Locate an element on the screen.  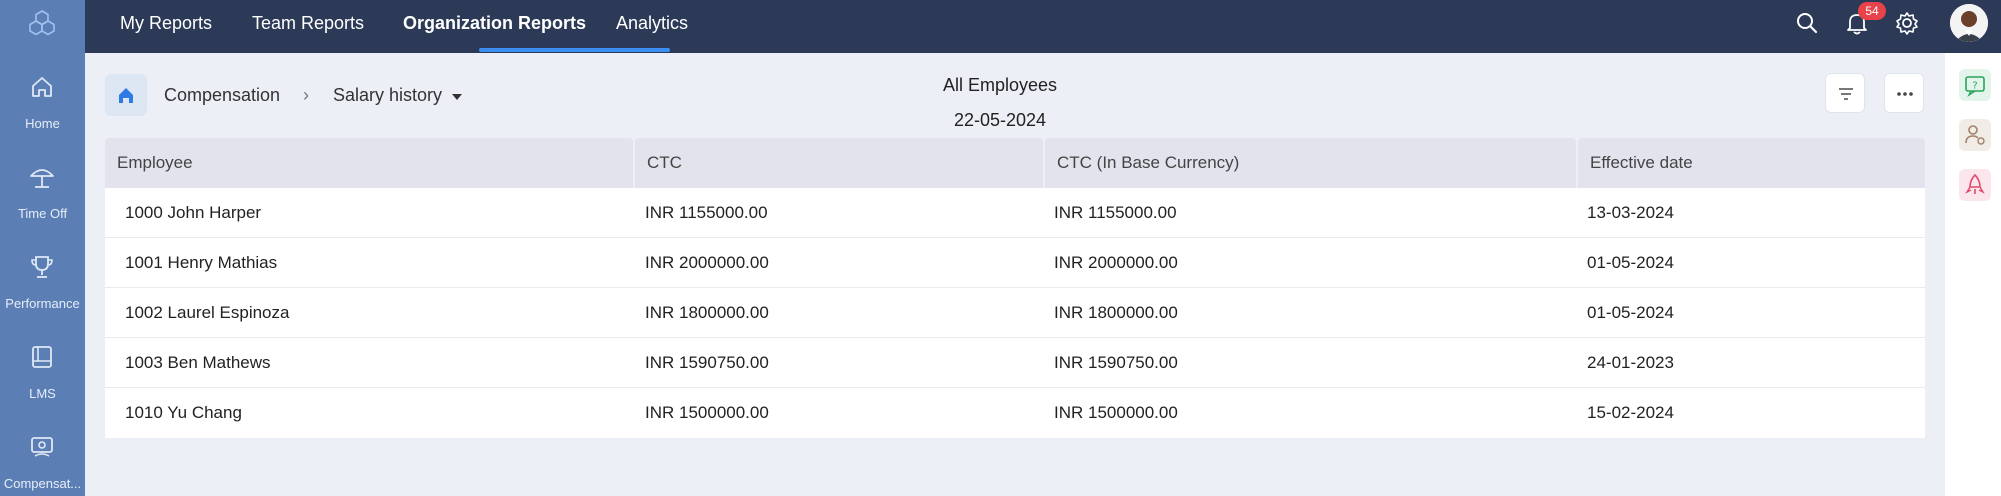
cell-ctc-base: INR 1500000.00 is located at coordinates (1116, 412).